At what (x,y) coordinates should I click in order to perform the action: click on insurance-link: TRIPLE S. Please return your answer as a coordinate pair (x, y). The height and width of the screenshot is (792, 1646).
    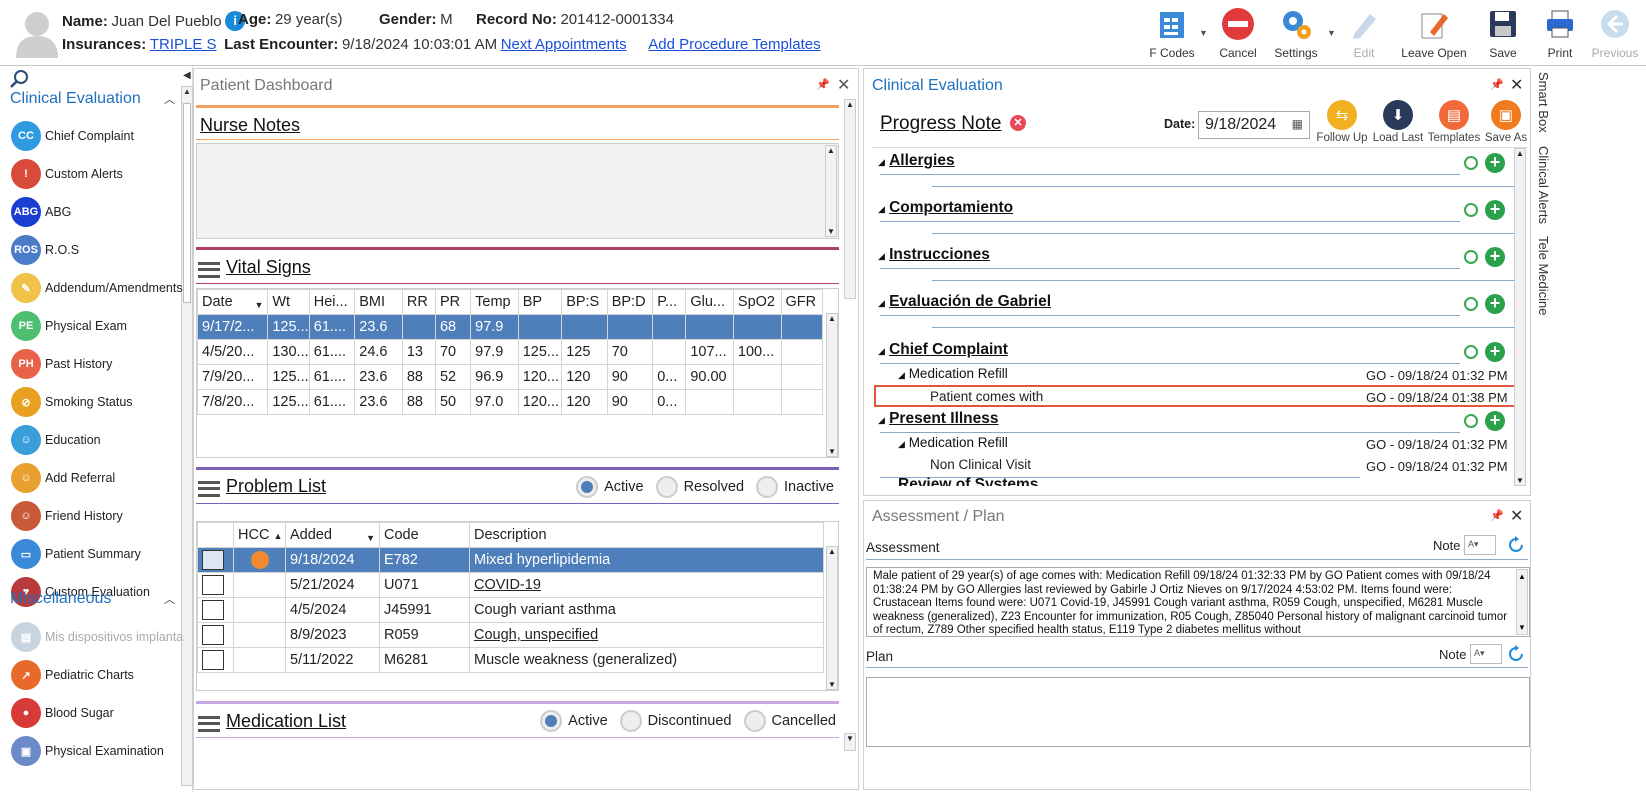
    Looking at the image, I should click on (183, 44).